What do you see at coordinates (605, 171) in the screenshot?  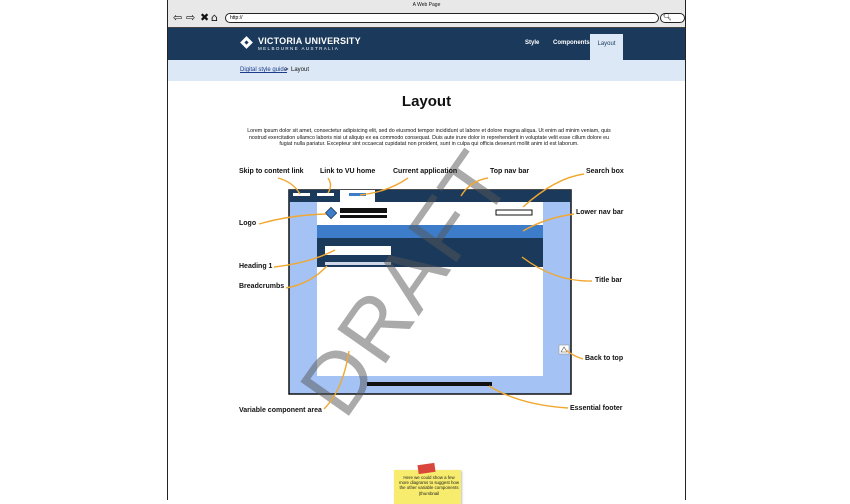 I see `label-search-box: Search box` at bounding box center [605, 171].